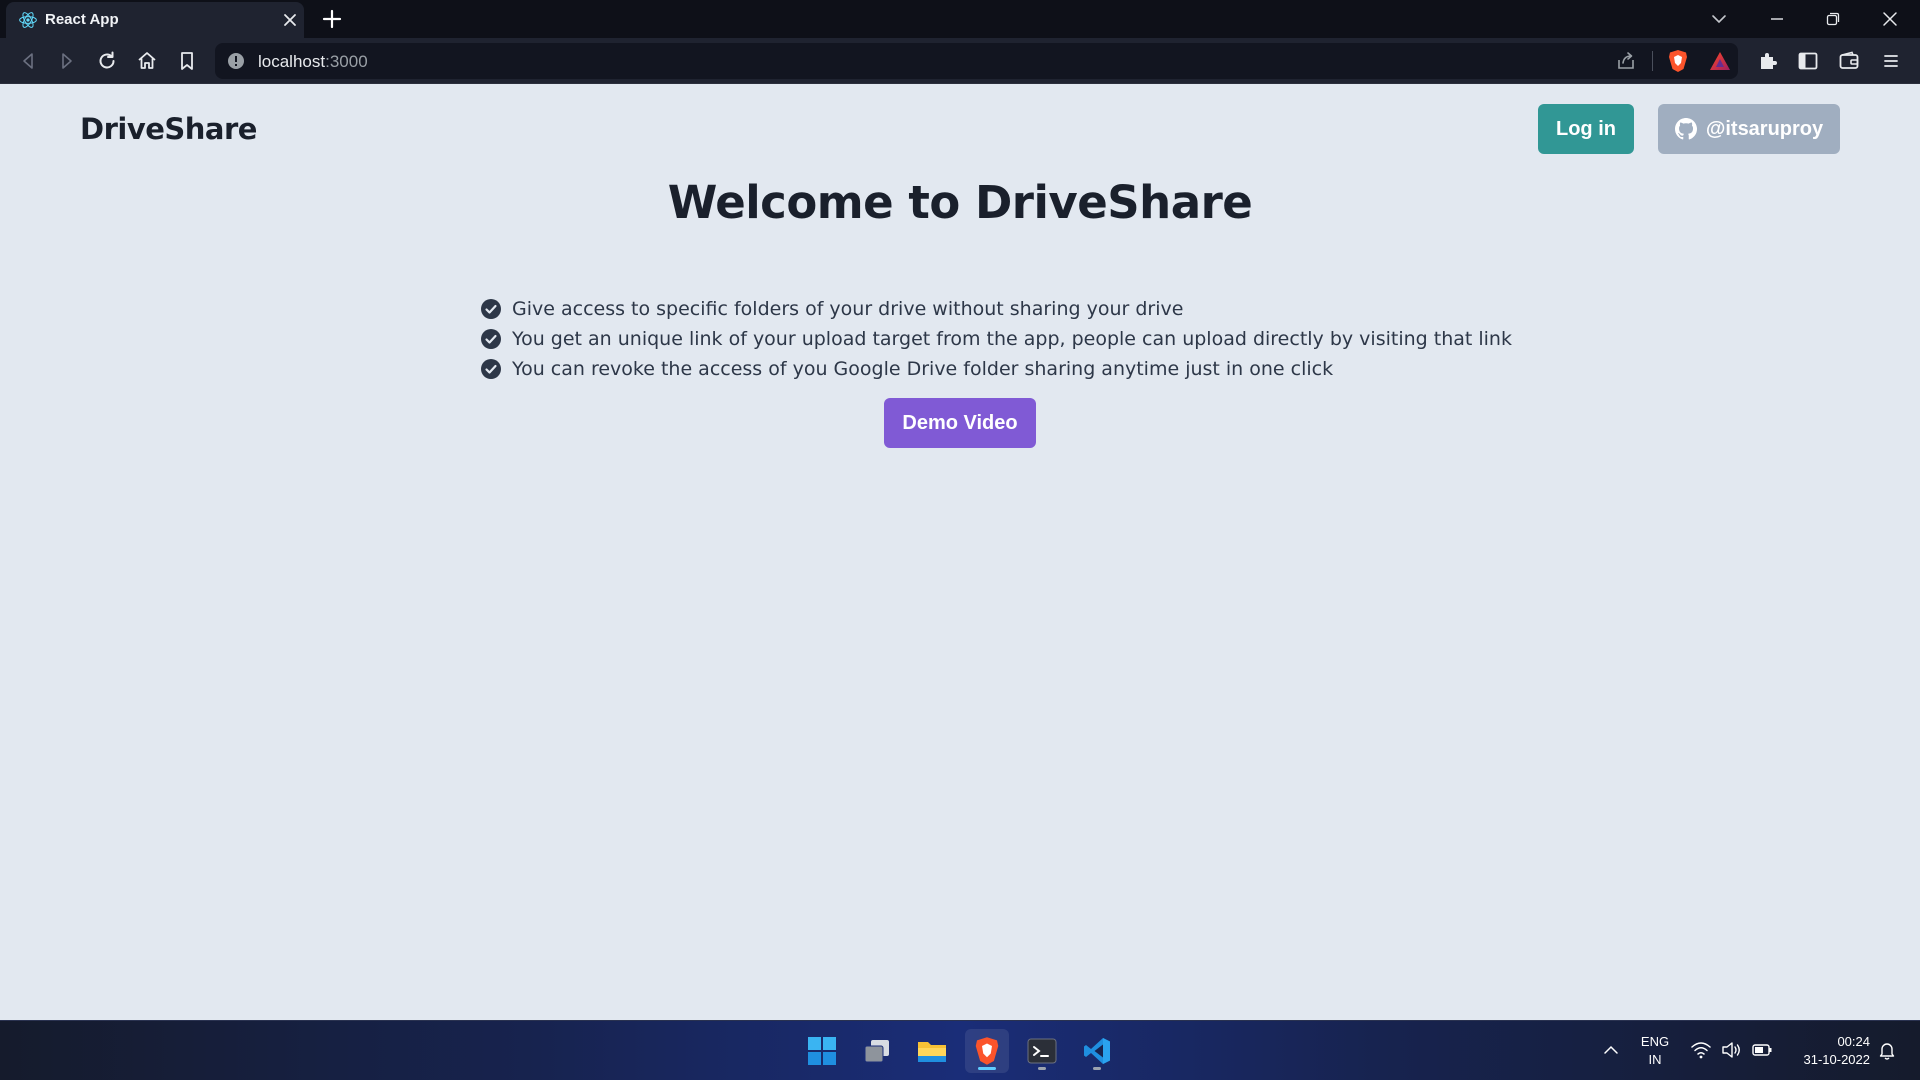 The width and height of the screenshot is (1920, 1080). Describe the element at coordinates (187, 61) in the screenshot. I see `bookmark-icon` at that location.